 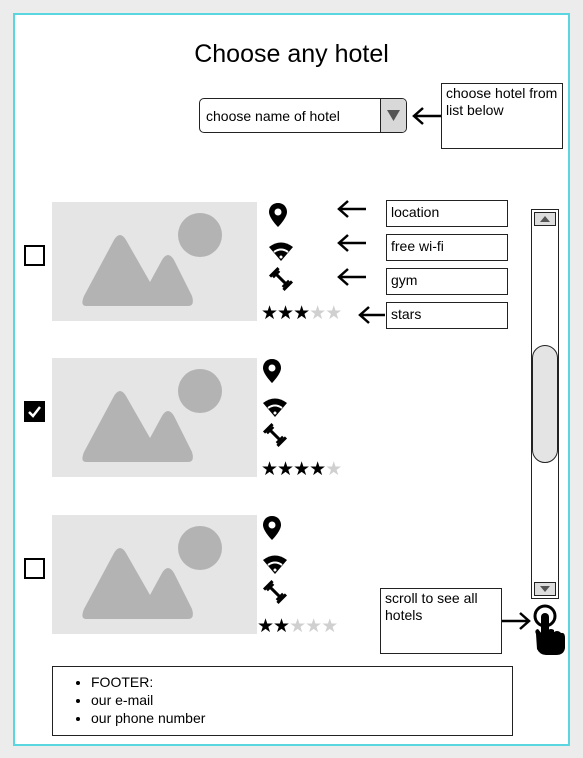 I want to click on dropdown-value: choose name of hotel, so click(x=273, y=116).